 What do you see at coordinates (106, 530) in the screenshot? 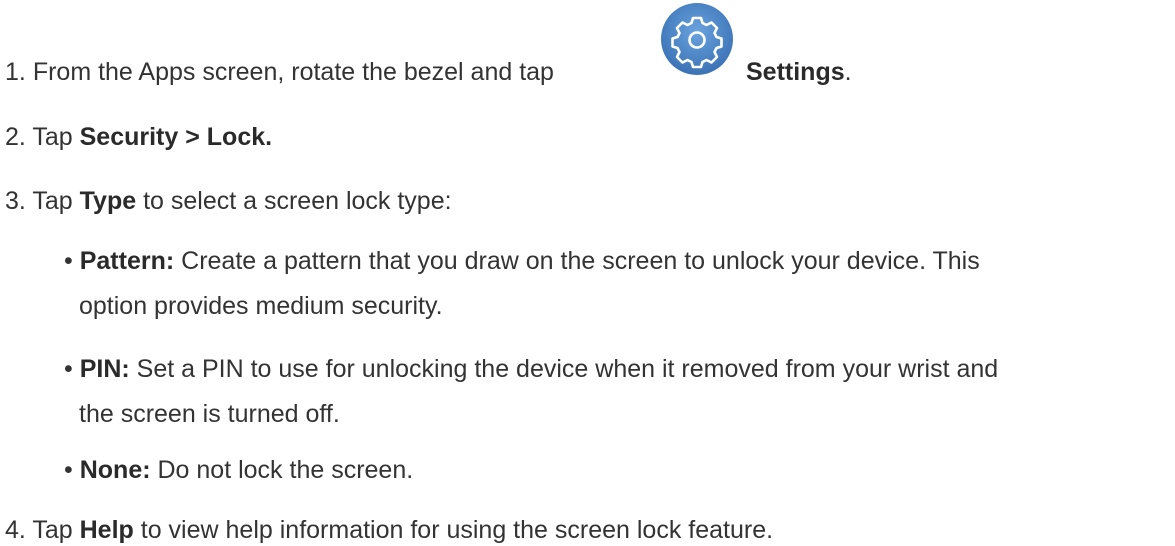
I see `help-label: Help` at bounding box center [106, 530].